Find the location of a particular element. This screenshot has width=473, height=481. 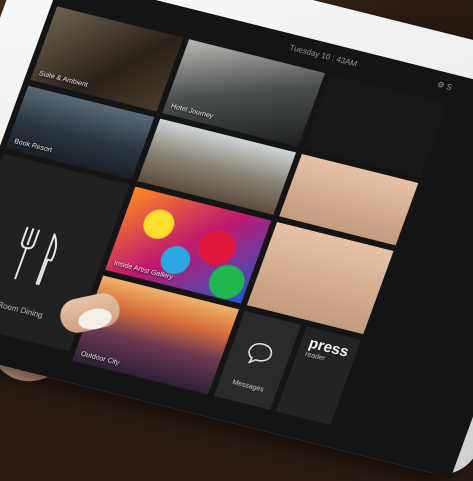

tile-label: Hotel Journey is located at coordinates (192, 112).